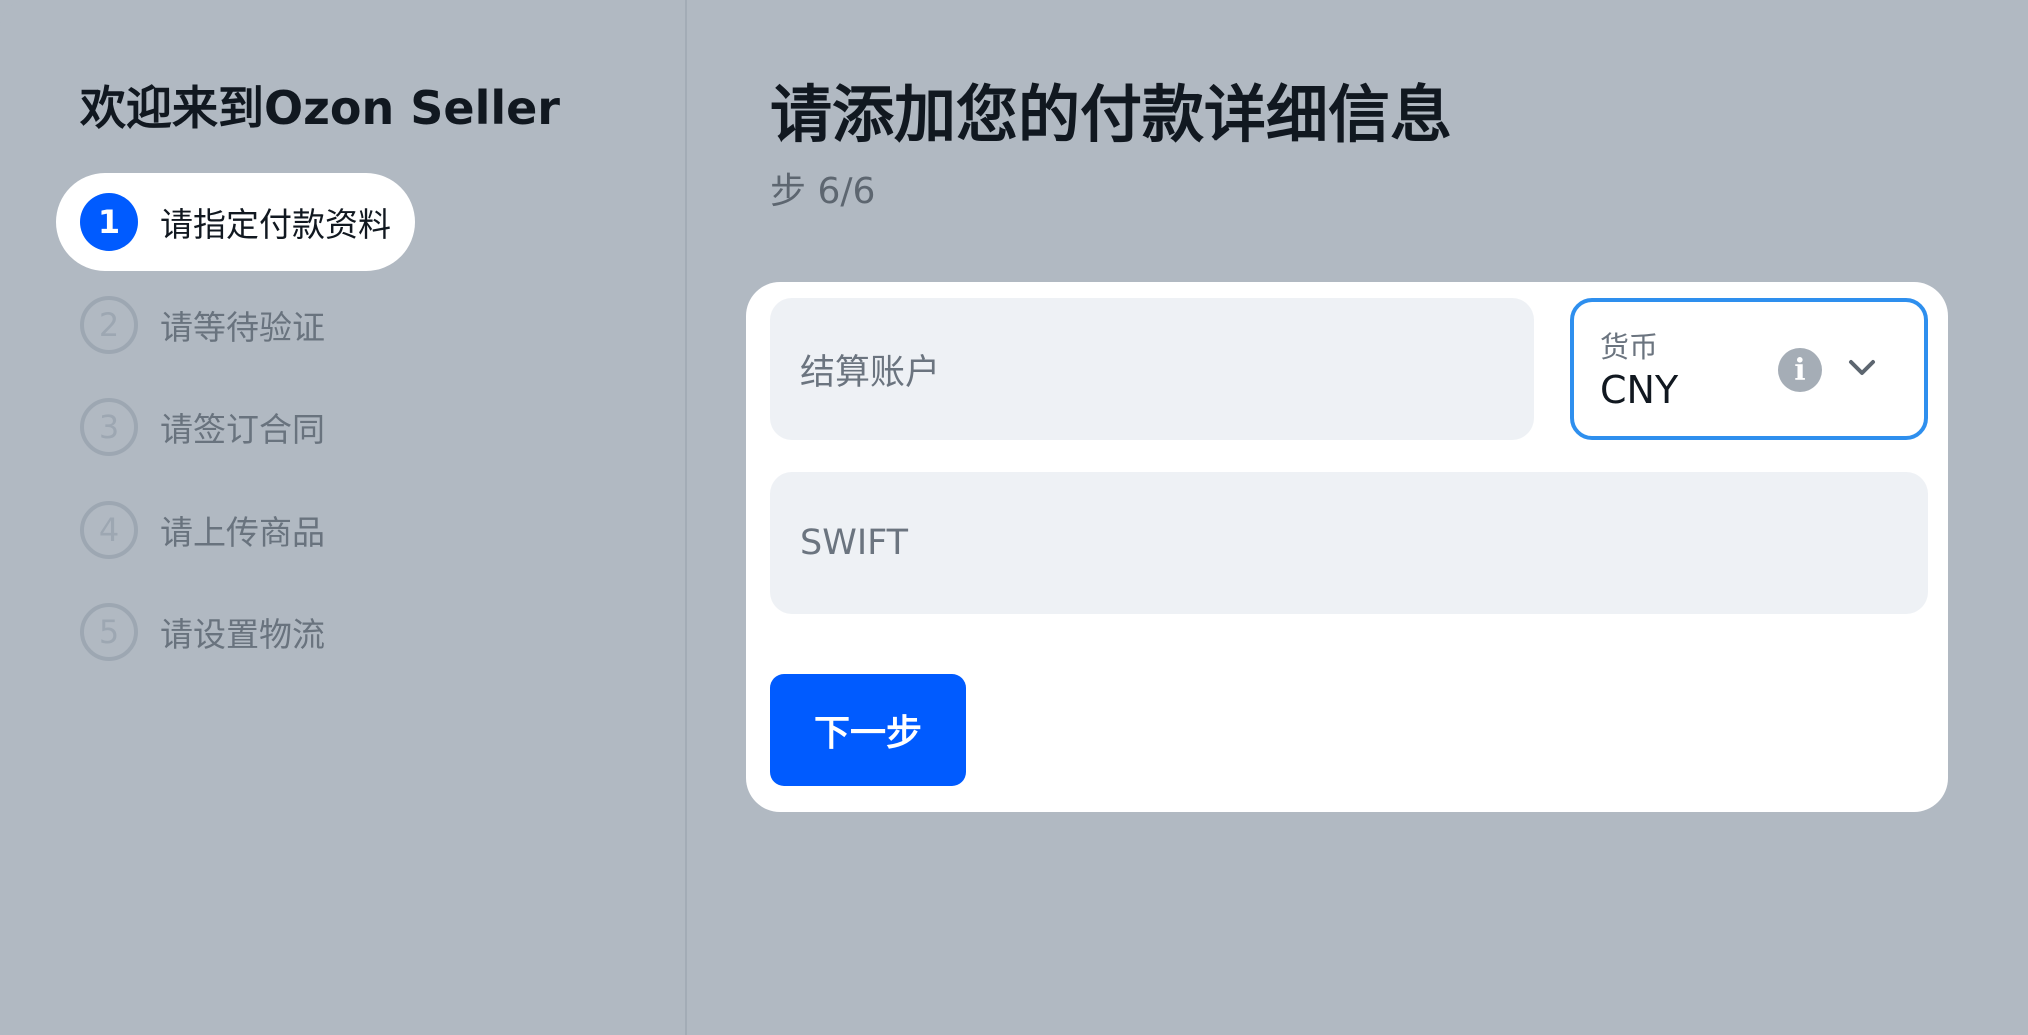 This screenshot has height=1035, width=2028. Describe the element at coordinates (1800, 370) in the screenshot. I see `info-icon: i` at that location.